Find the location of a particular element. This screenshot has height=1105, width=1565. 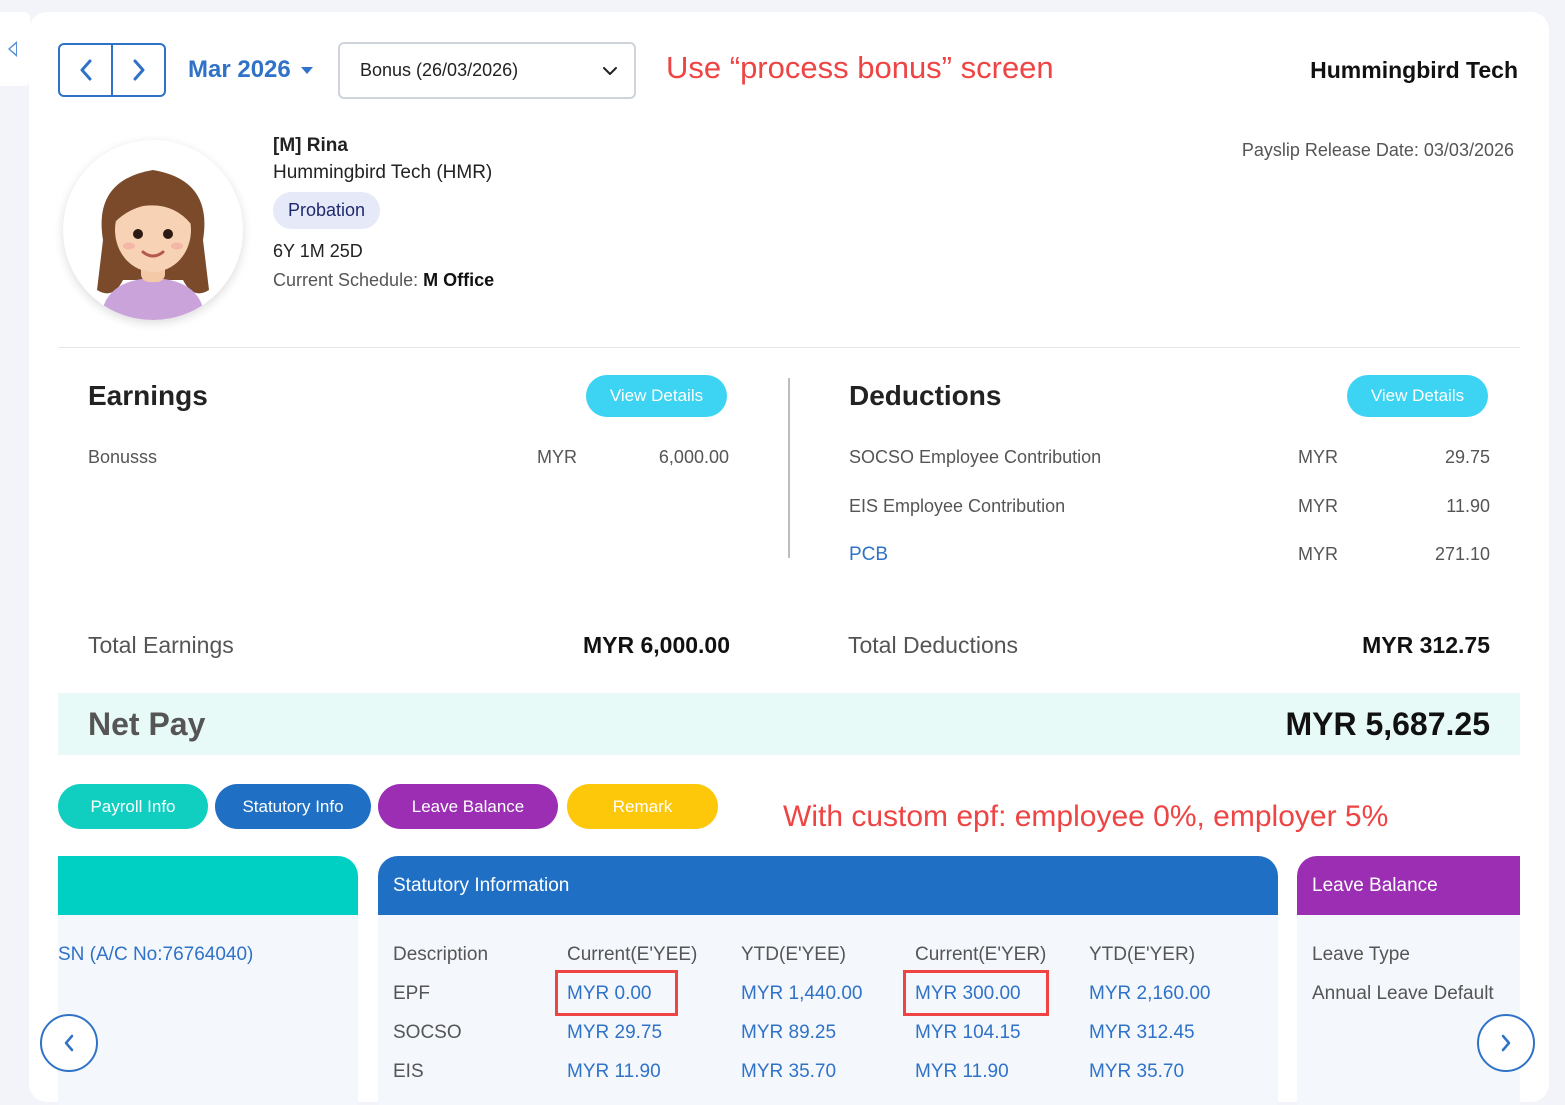

deduction-item-amount: 271.10 is located at coordinates (1462, 554).